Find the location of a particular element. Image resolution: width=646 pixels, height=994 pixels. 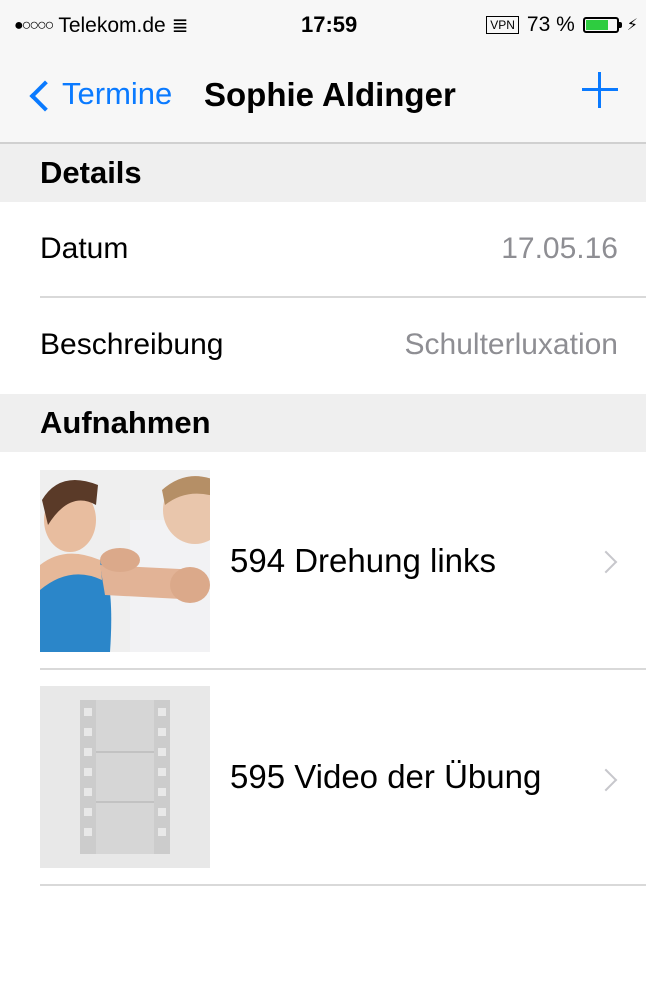

status-bar: ●○○○○ Telekom.de ≣ 17:59 VPN 73 % ⚡ is located at coordinates (323, 27).